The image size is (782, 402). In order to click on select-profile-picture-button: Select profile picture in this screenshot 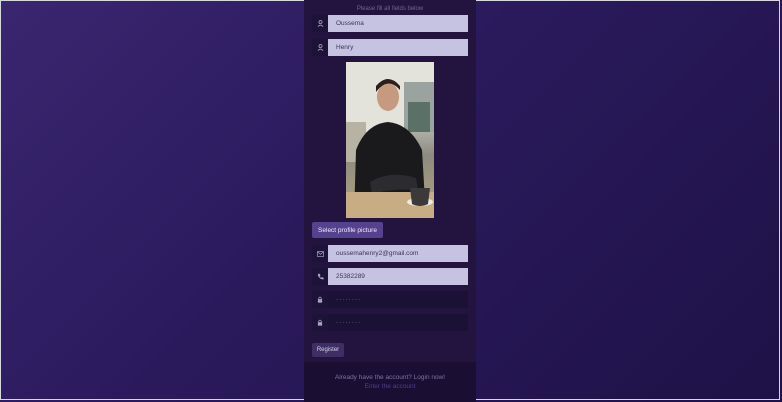, I will do `click(347, 230)`.